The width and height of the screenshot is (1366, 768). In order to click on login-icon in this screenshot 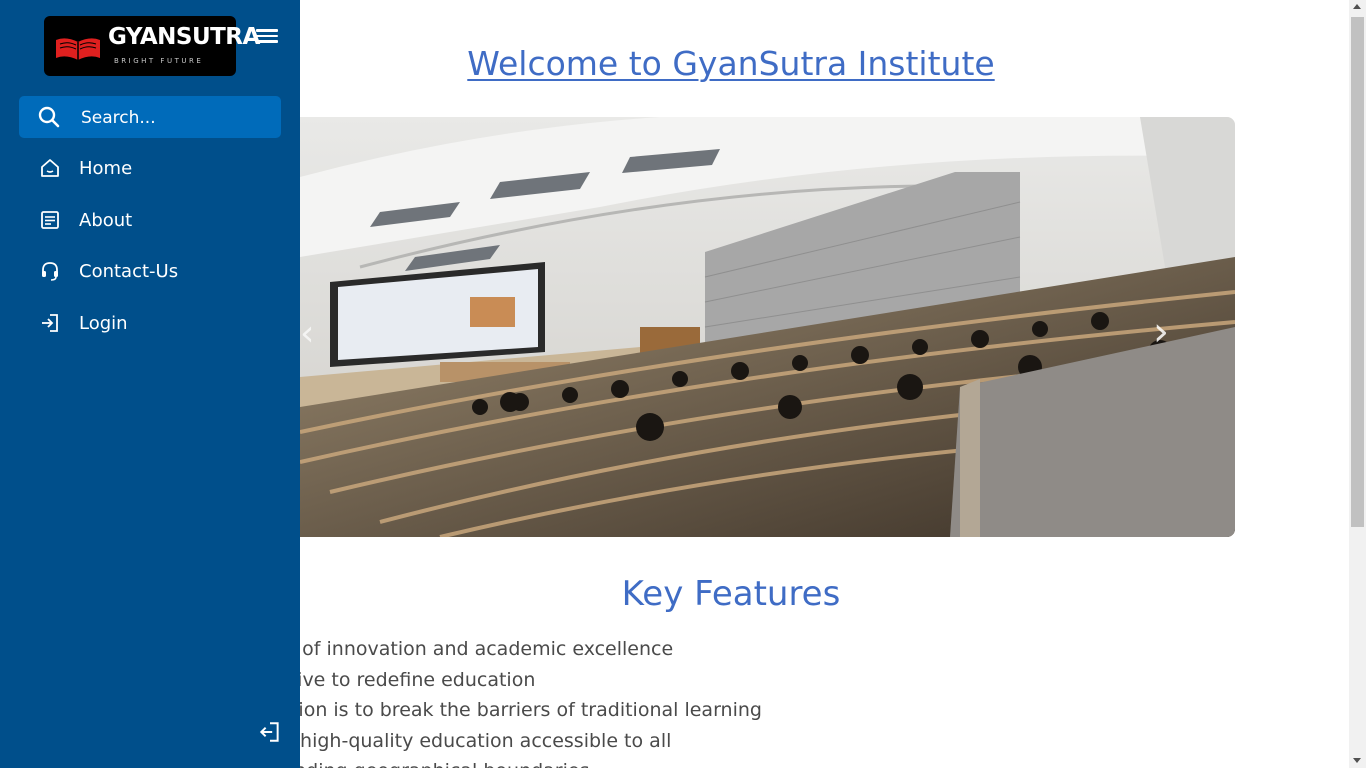, I will do `click(49, 323)`.